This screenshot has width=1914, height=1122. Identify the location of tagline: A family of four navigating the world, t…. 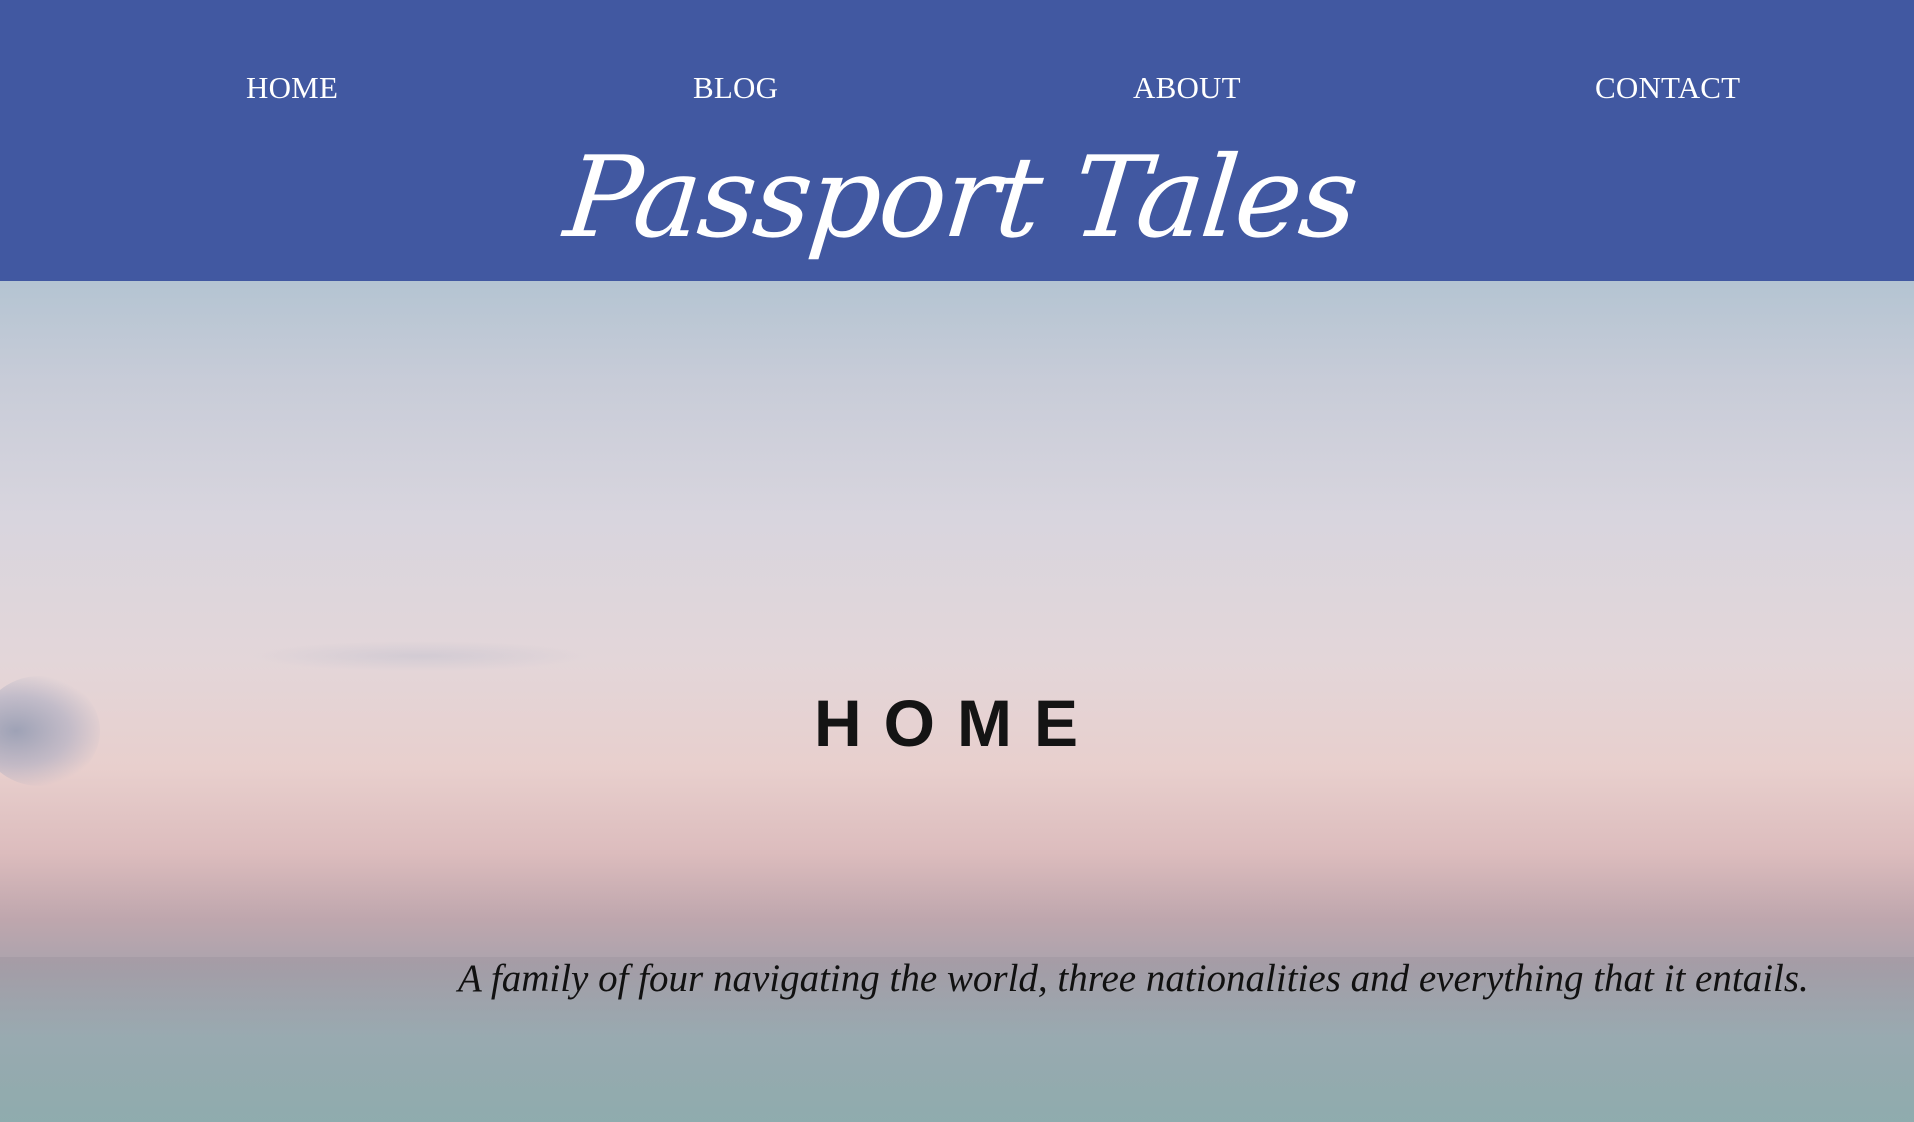
(1133, 978).